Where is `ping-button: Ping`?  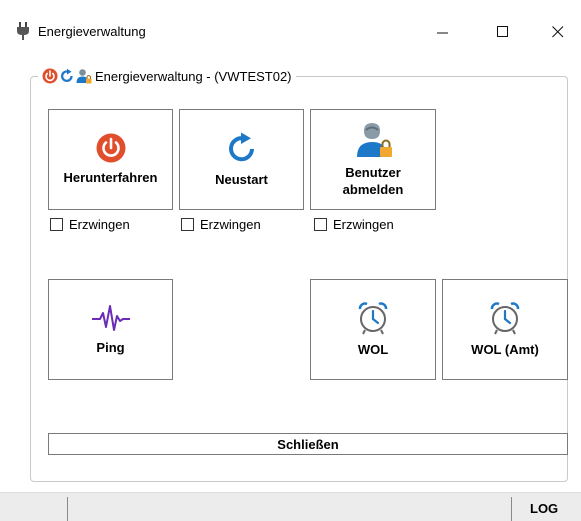
ping-button: Ping is located at coordinates (110, 329).